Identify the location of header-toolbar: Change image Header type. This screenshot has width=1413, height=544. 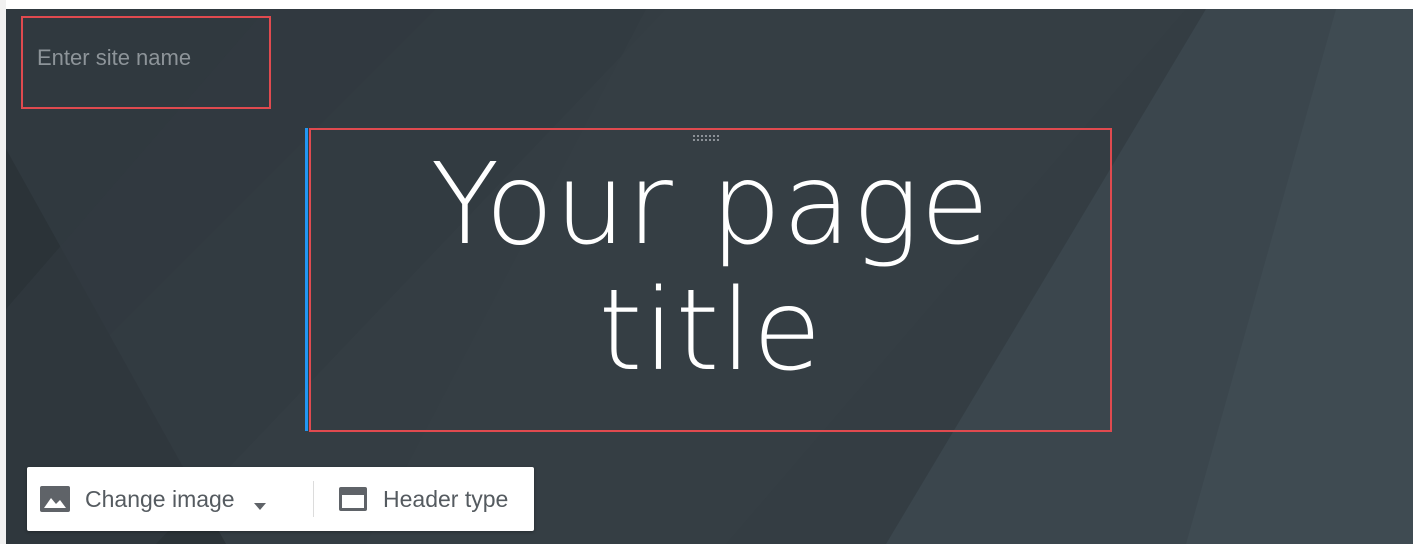
(280, 499).